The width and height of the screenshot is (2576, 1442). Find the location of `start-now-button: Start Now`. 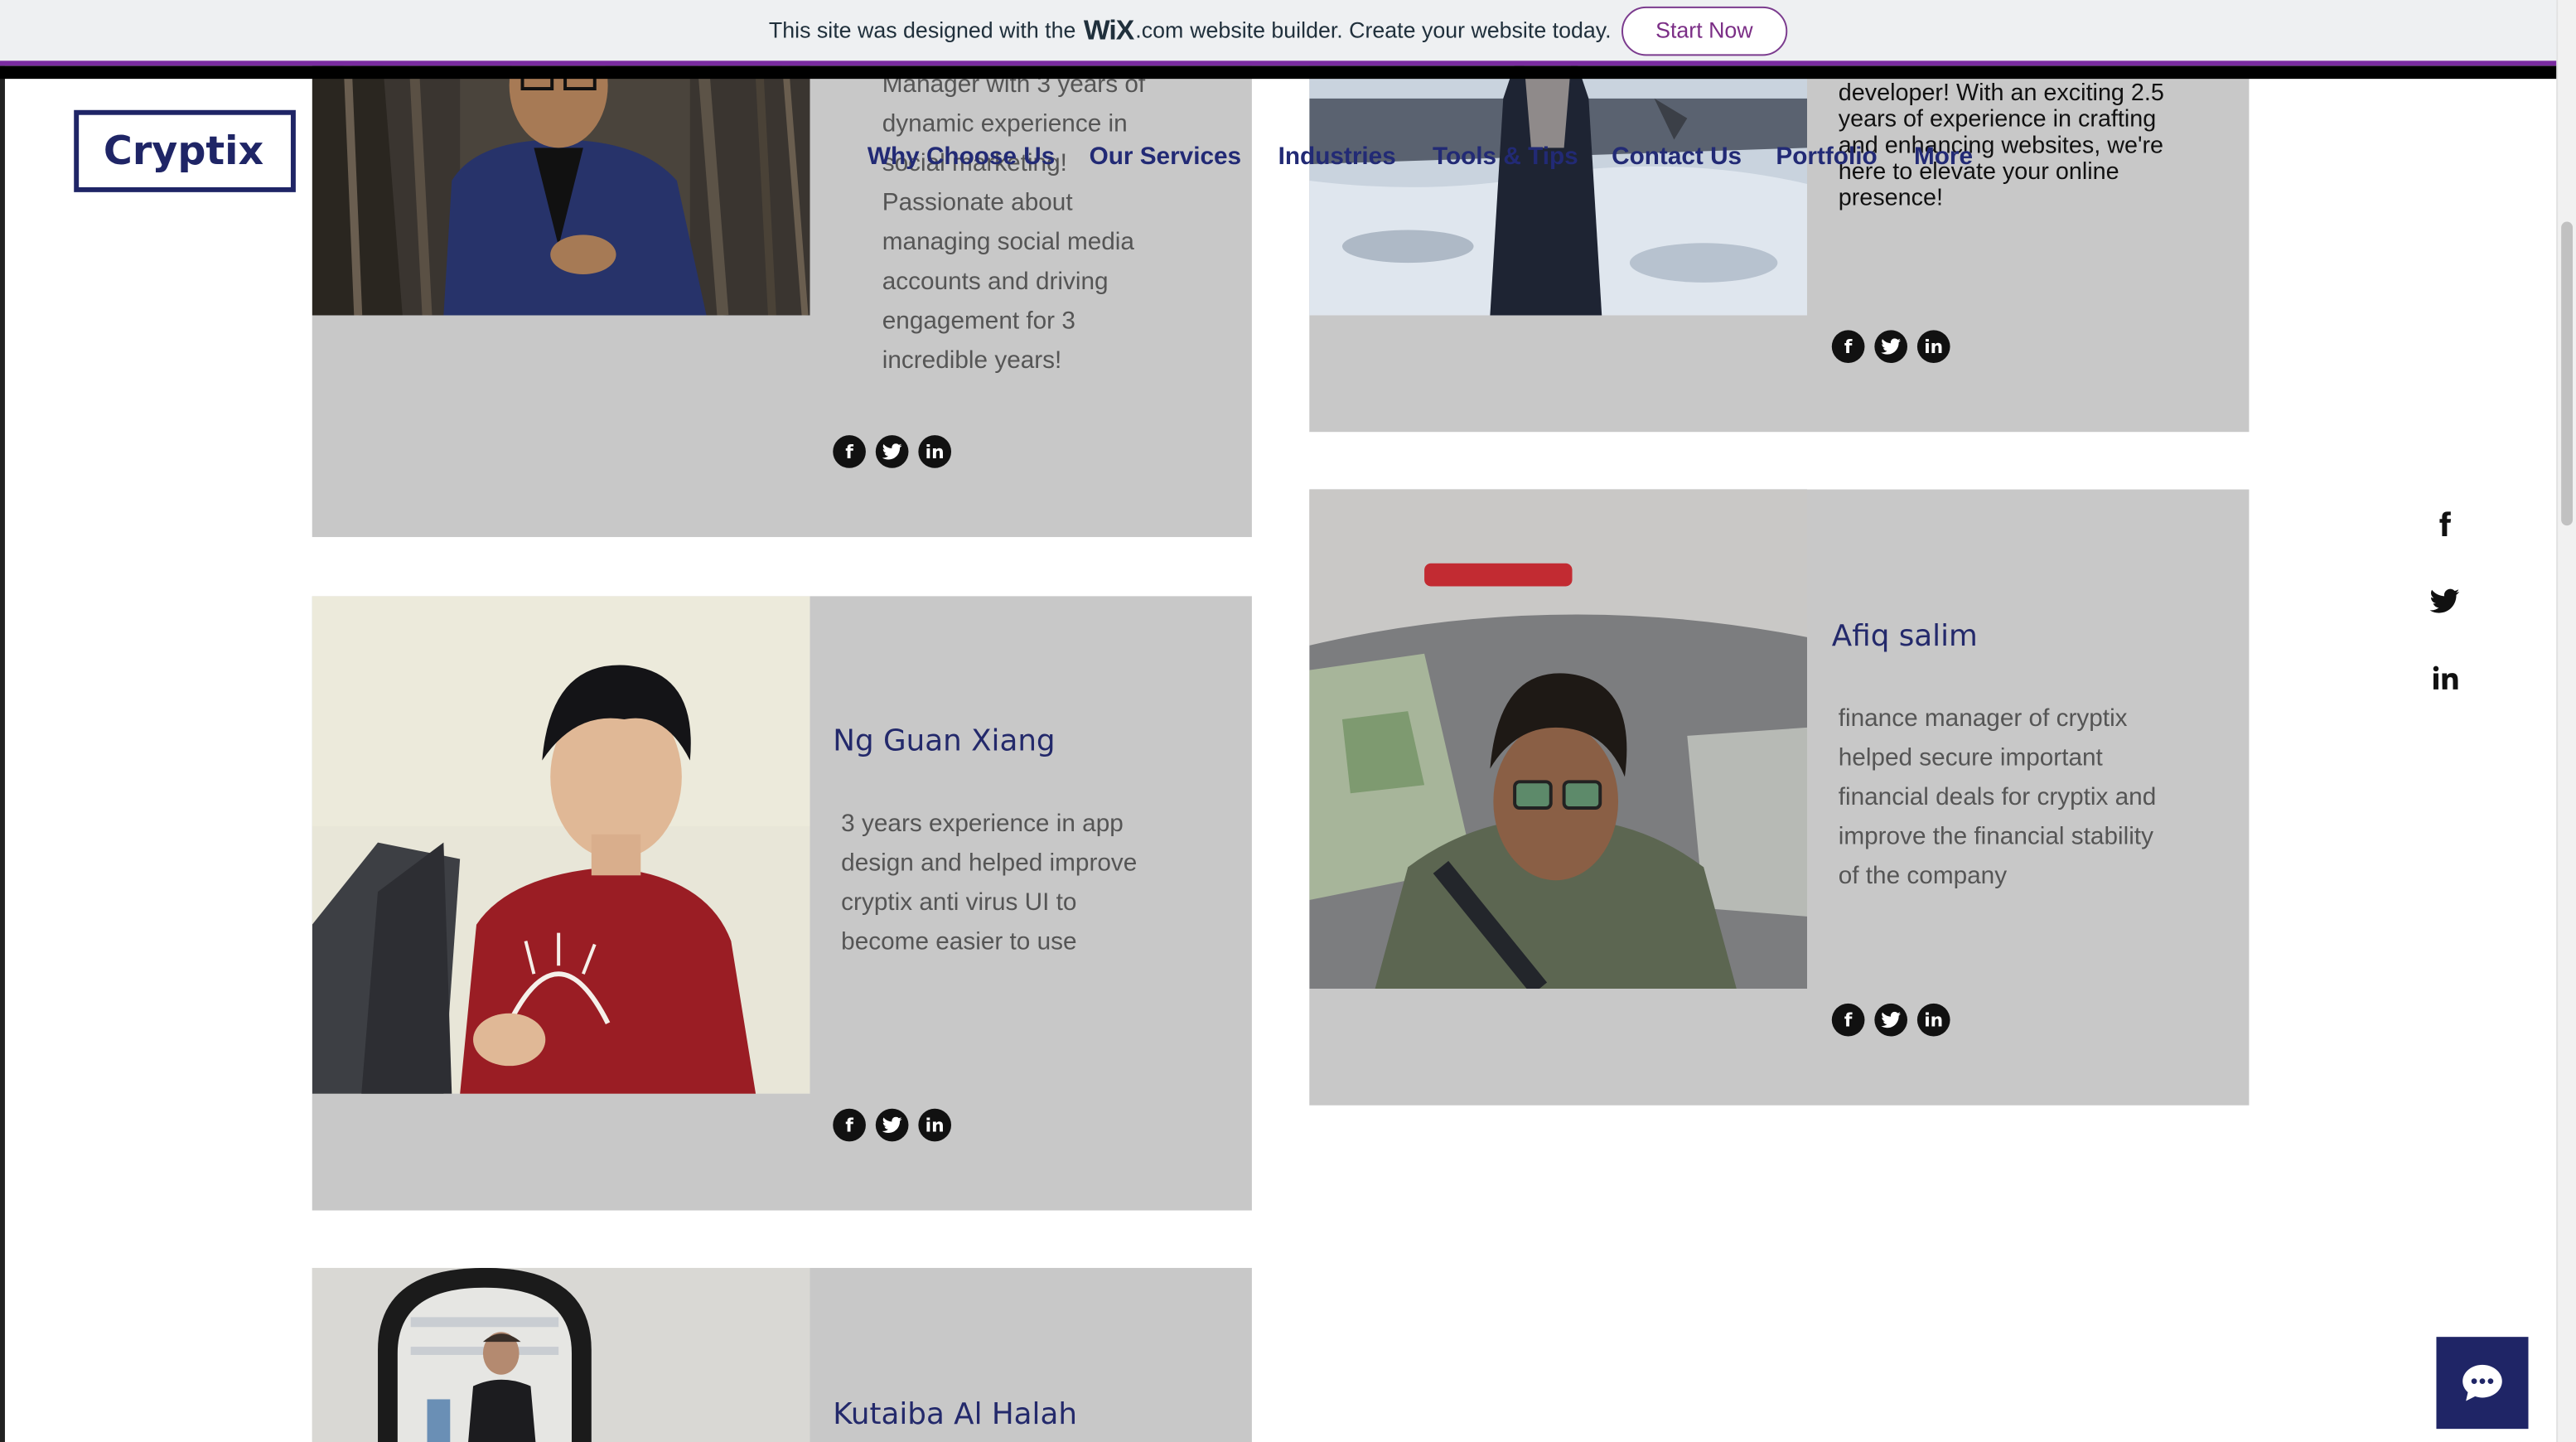

start-now-button: Start Now is located at coordinates (1704, 30).